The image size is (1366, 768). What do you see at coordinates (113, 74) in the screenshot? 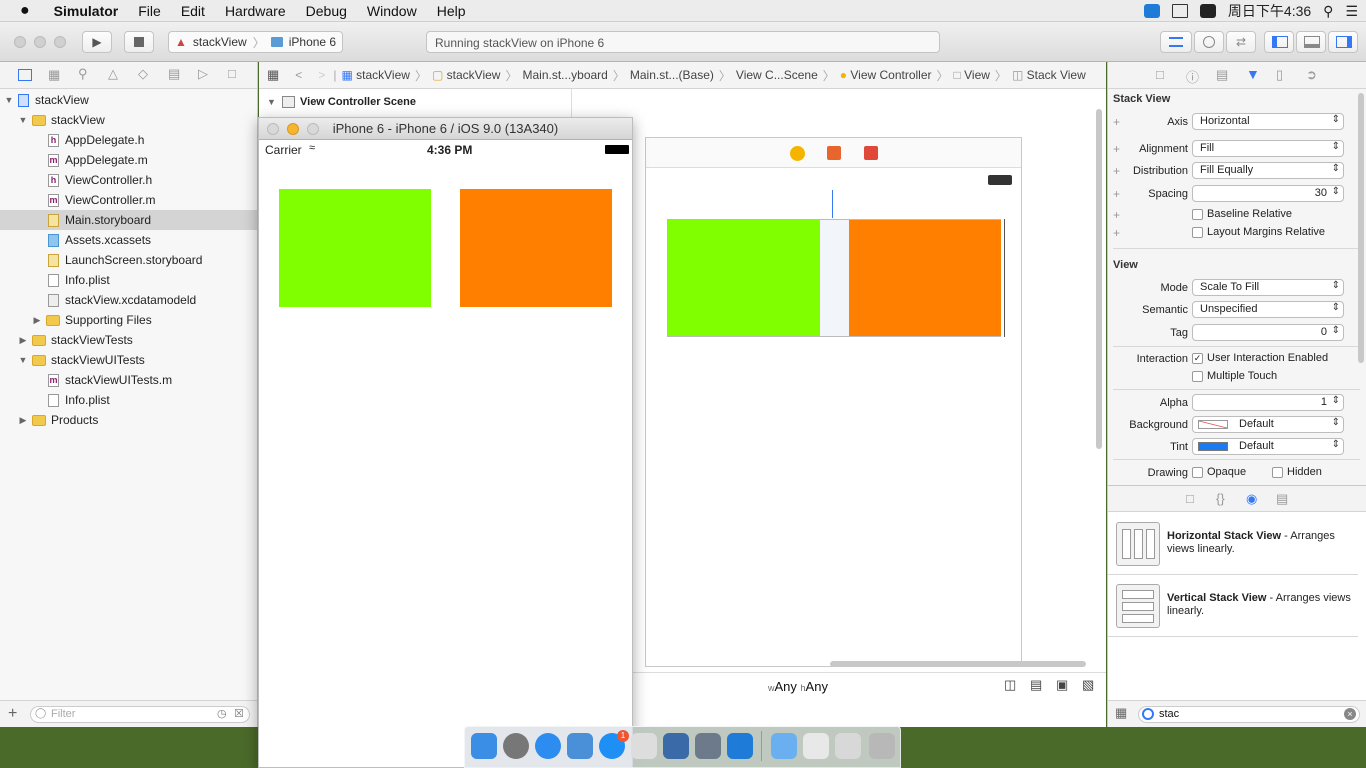
I see `issue-navigator-icon: △` at bounding box center [113, 74].